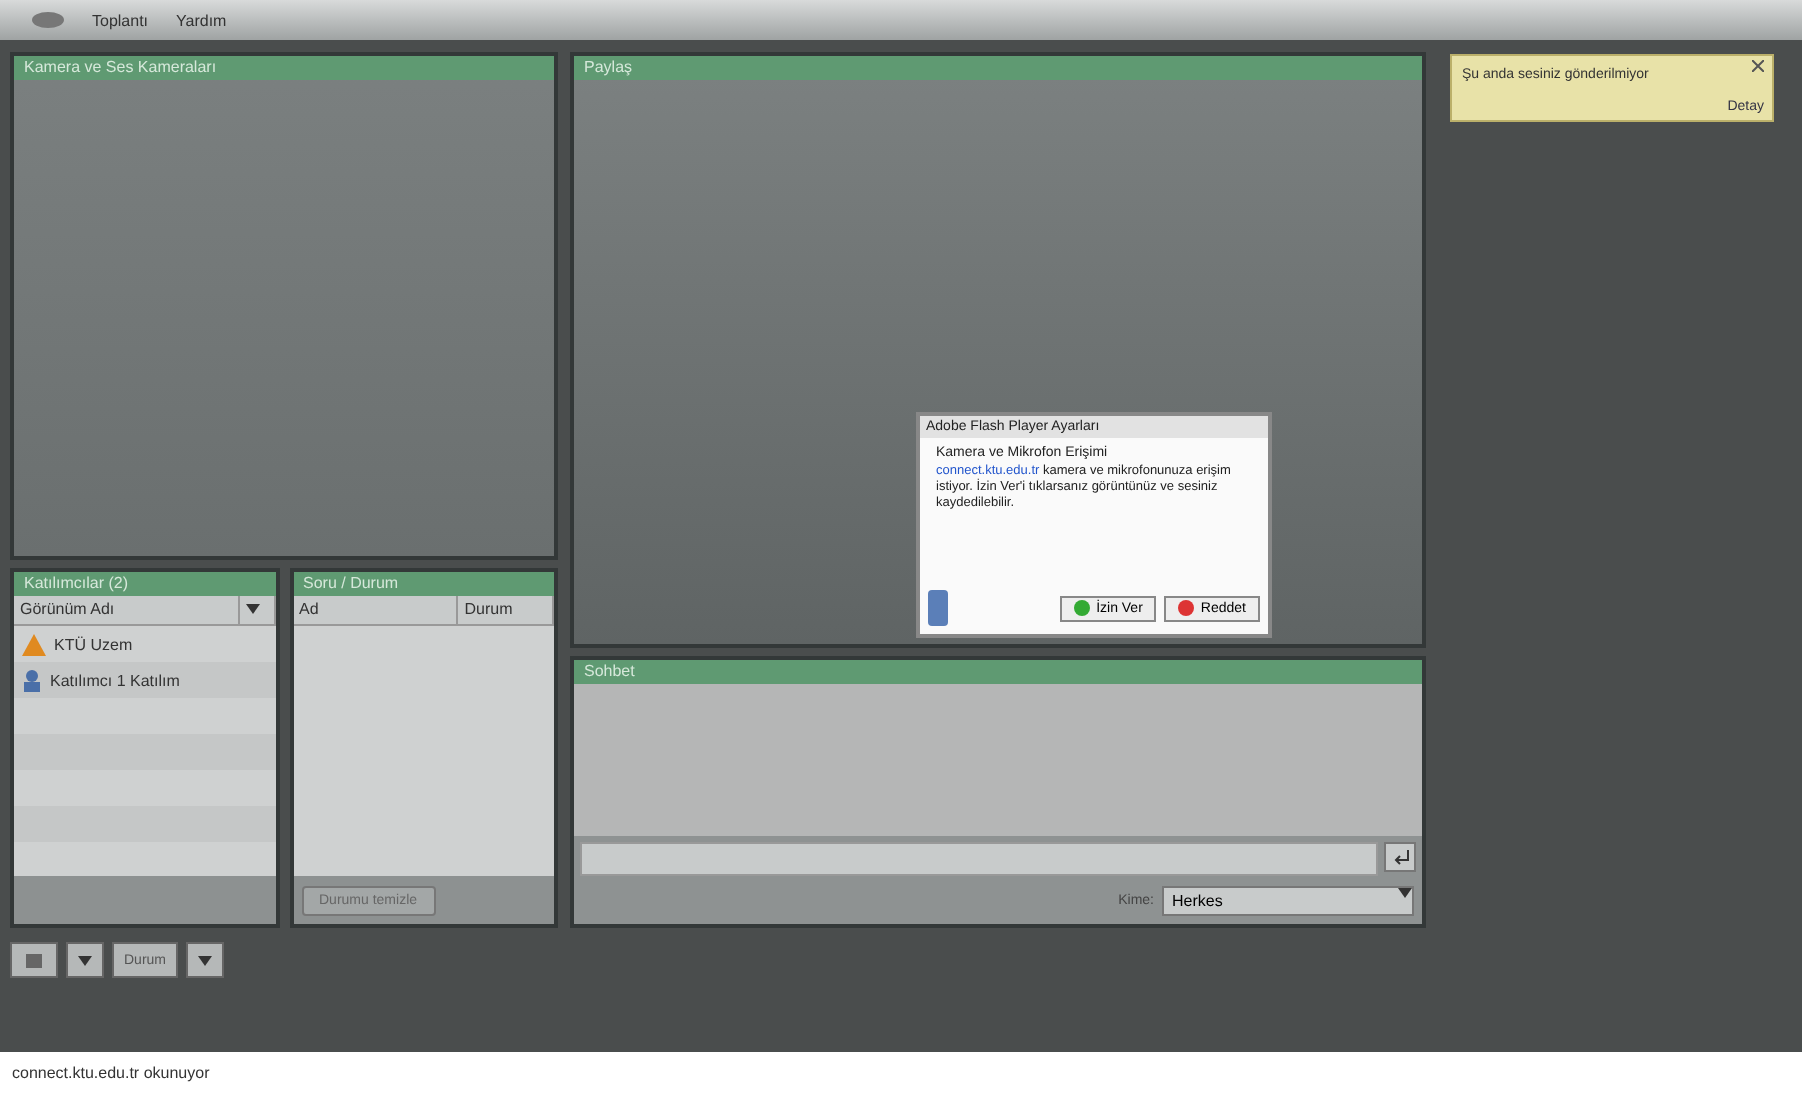 The image size is (1802, 1096). What do you see at coordinates (423, 584) in the screenshot?
I see `panel-title: Soru / Durum` at bounding box center [423, 584].